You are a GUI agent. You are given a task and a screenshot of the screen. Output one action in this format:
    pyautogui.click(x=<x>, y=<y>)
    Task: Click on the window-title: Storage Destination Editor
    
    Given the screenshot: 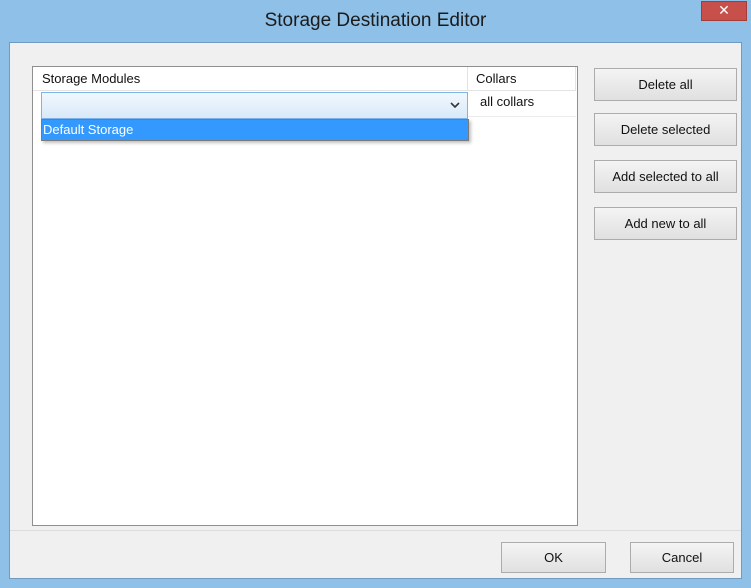 What is the action you would take?
    pyautogui.click(x=375, y=20)
    